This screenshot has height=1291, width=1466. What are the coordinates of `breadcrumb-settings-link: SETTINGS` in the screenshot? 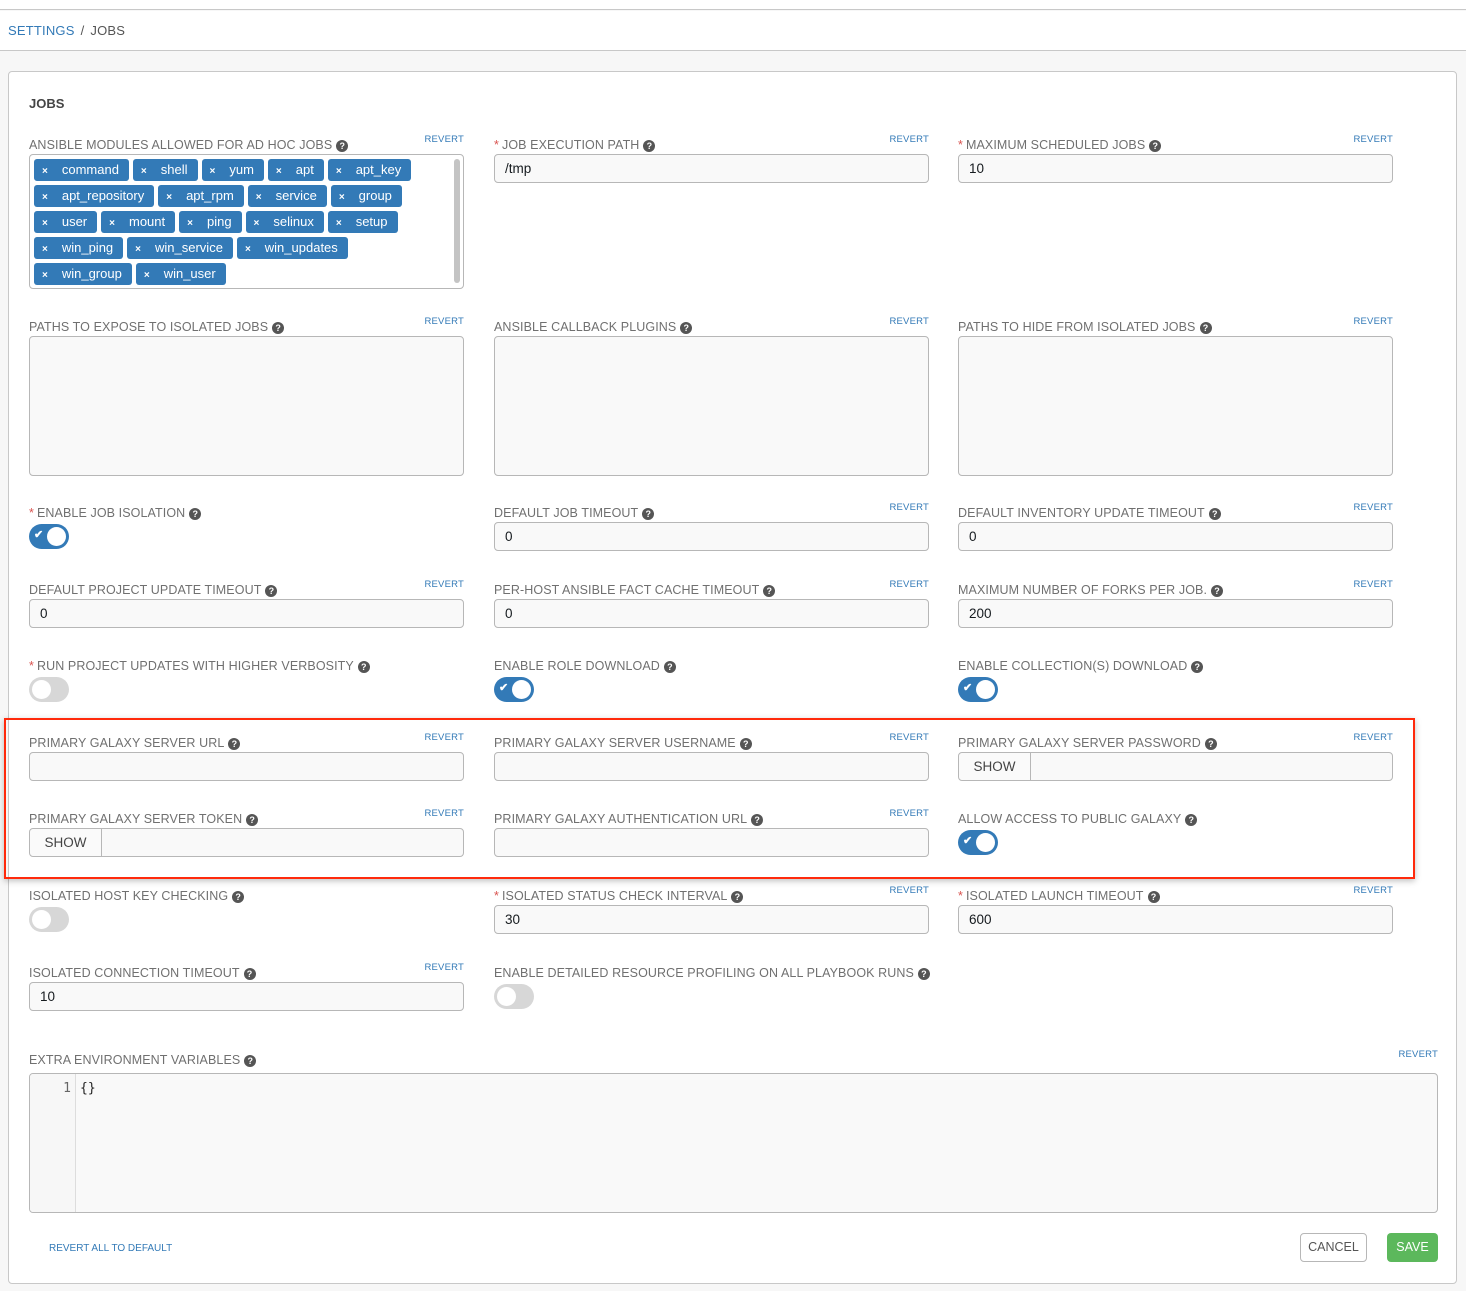 It's located at (41, 30).